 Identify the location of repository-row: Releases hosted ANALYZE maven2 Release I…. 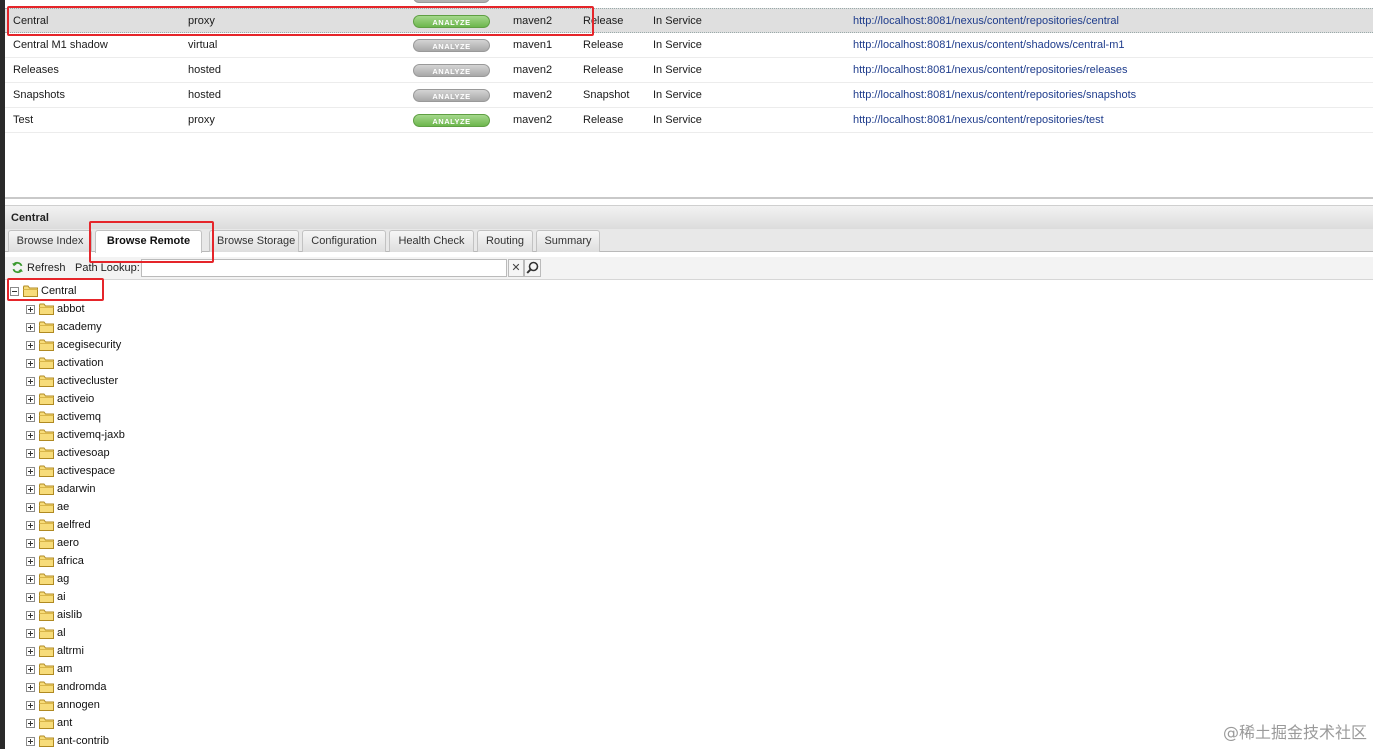
(689, 70).